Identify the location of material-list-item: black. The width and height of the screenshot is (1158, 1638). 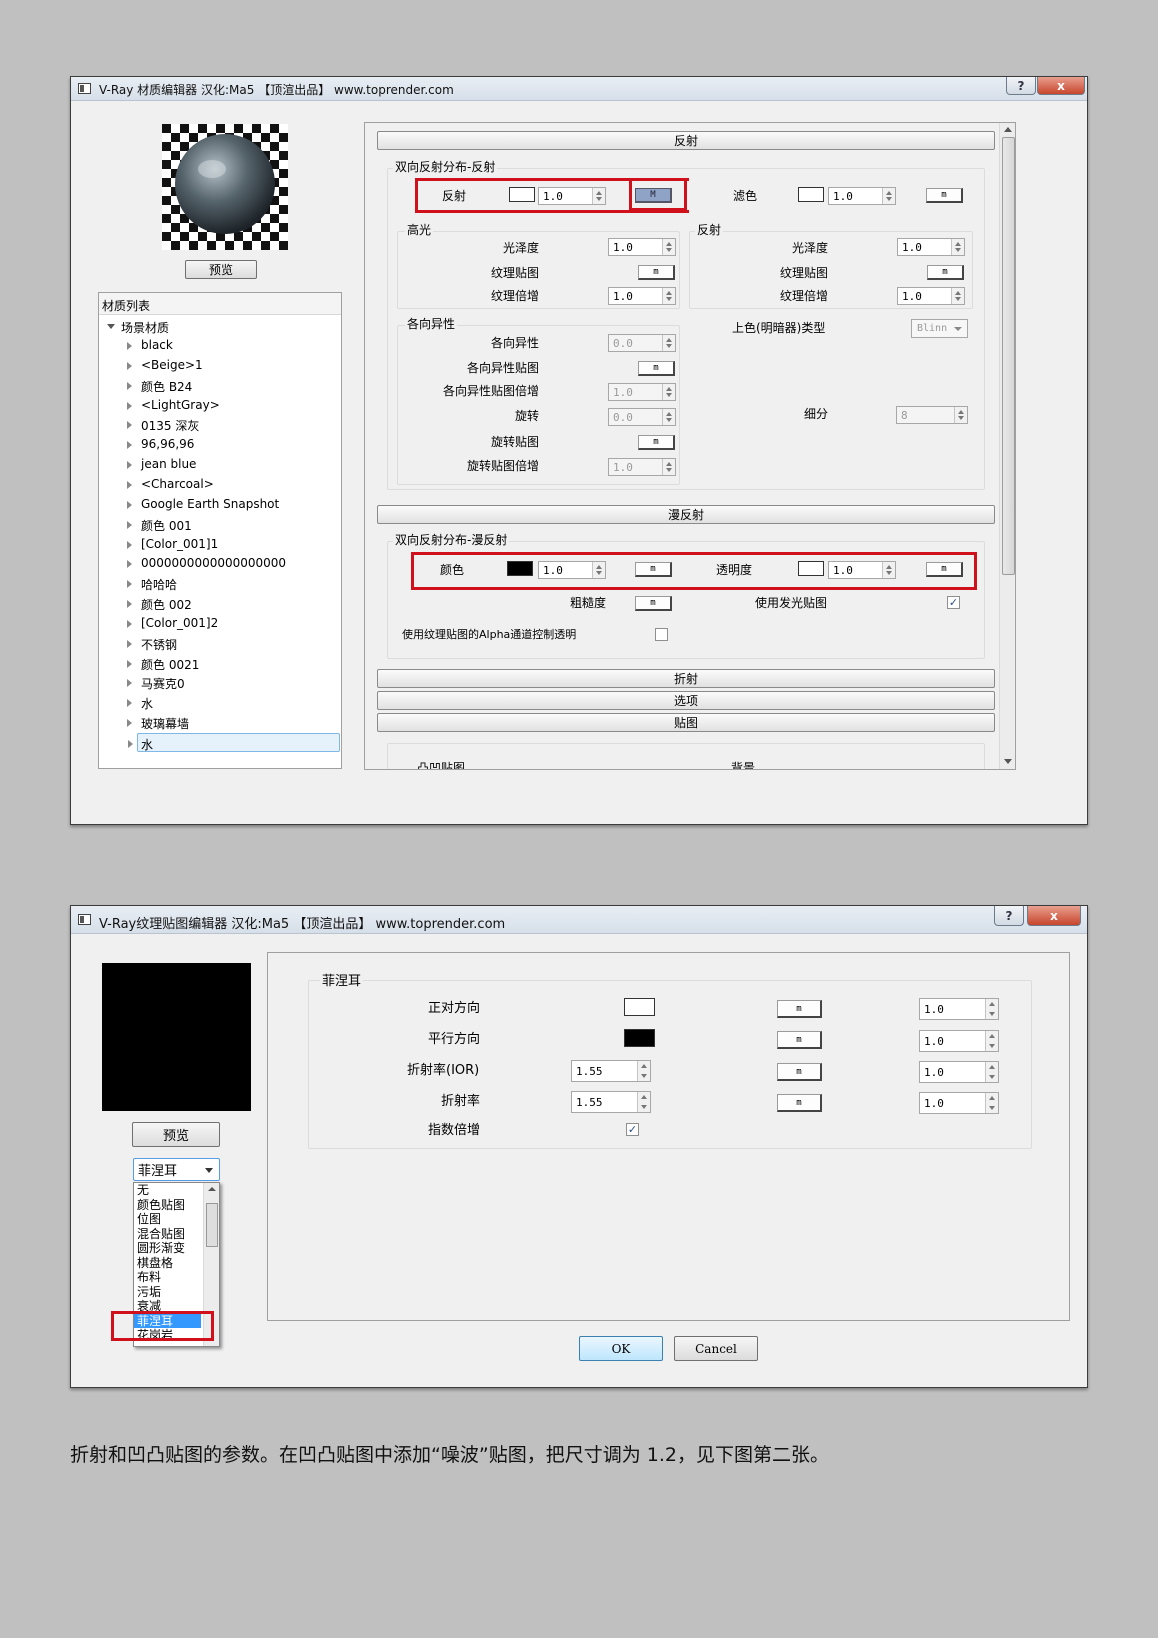
(220, 345).